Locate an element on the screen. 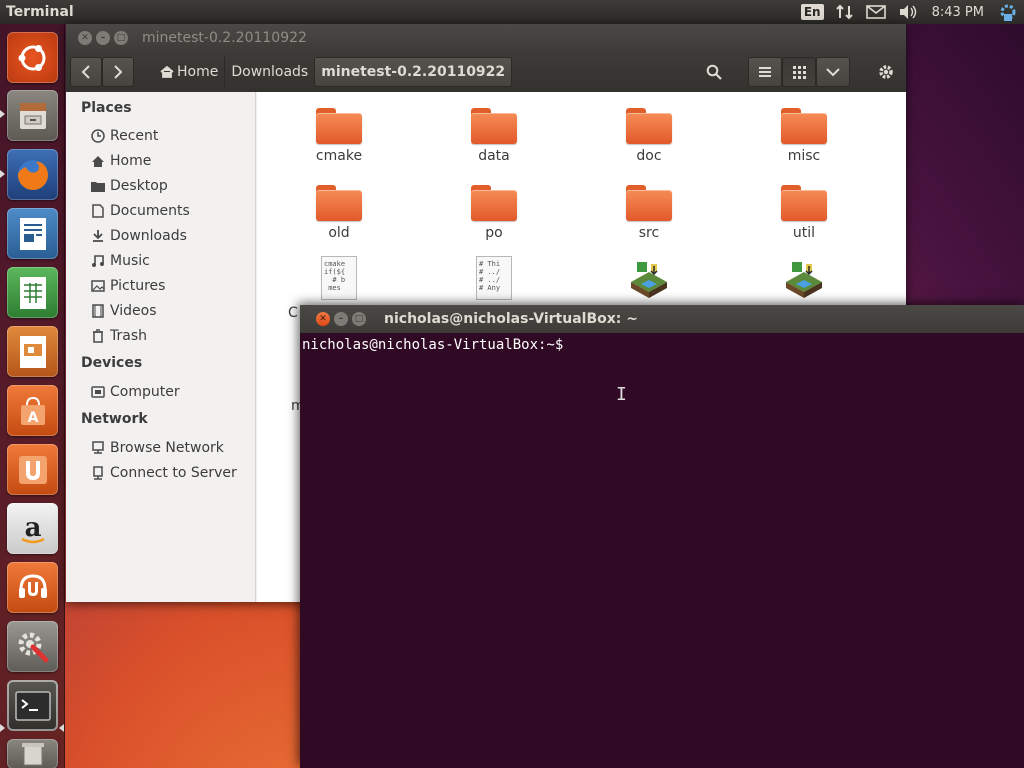  launcher: A a is located at coordinates (32, 396).